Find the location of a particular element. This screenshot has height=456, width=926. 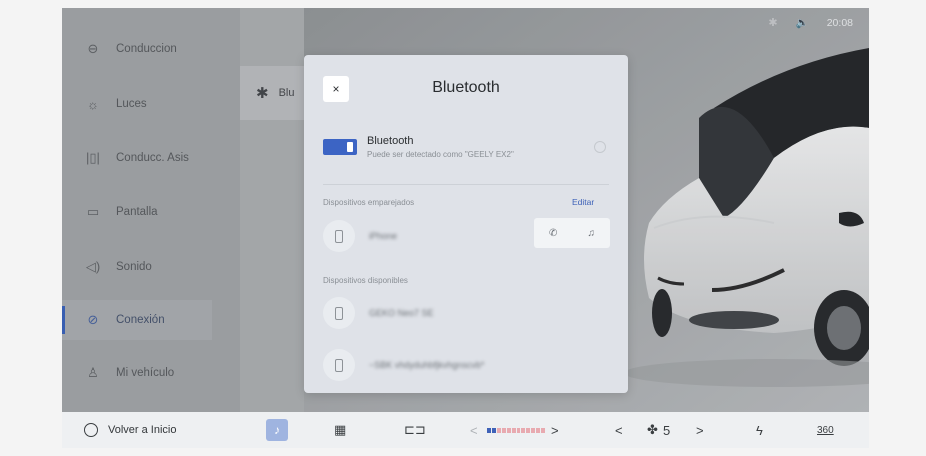

discoverable-text: Puede ser detectado como "GEELY EX2" is located at coordinates (440, 154).